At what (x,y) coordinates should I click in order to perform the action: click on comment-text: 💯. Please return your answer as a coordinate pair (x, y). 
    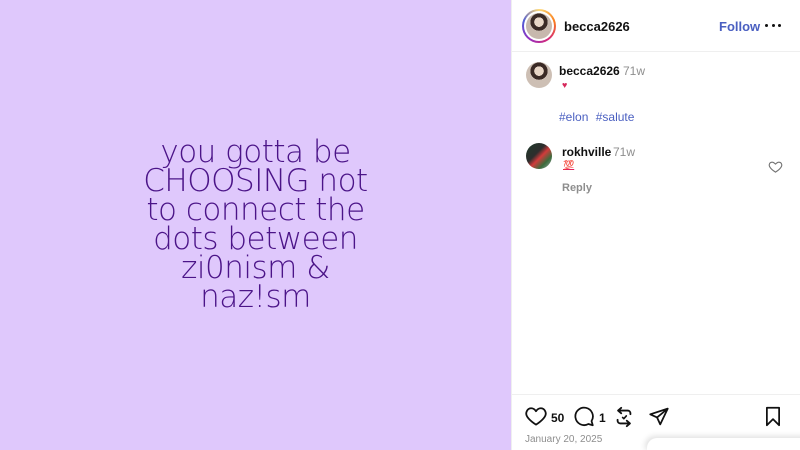
    Looking at the image, I should click on (569, 165).